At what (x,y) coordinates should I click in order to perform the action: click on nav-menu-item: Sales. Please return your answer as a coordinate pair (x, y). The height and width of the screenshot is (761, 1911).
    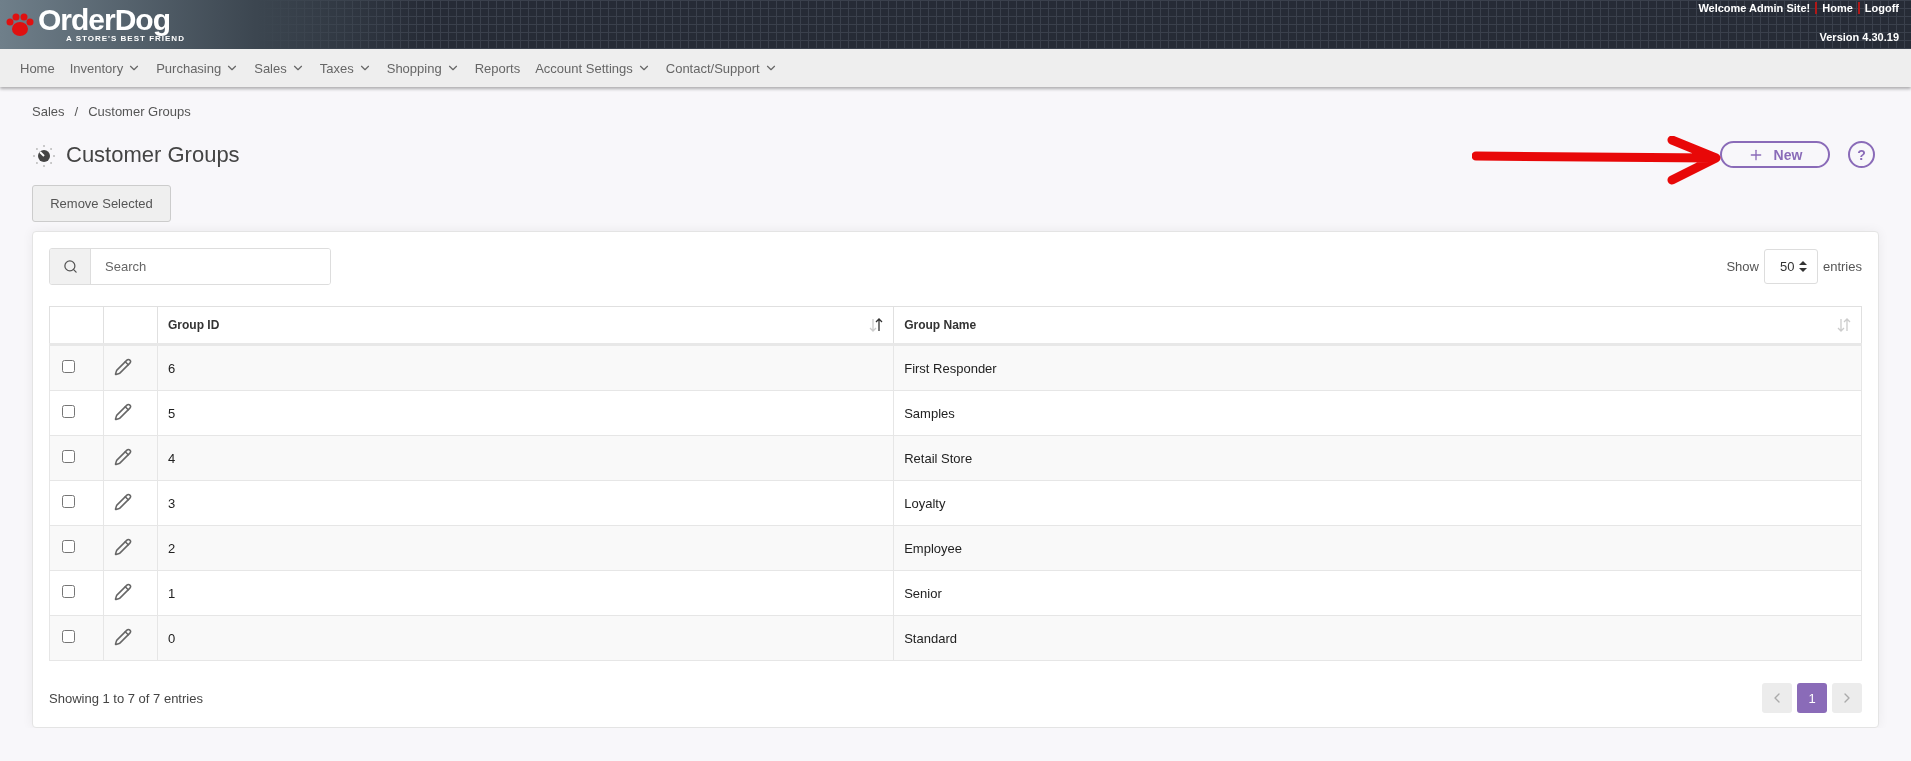
    Looking at the image, I should click on (279, 68).